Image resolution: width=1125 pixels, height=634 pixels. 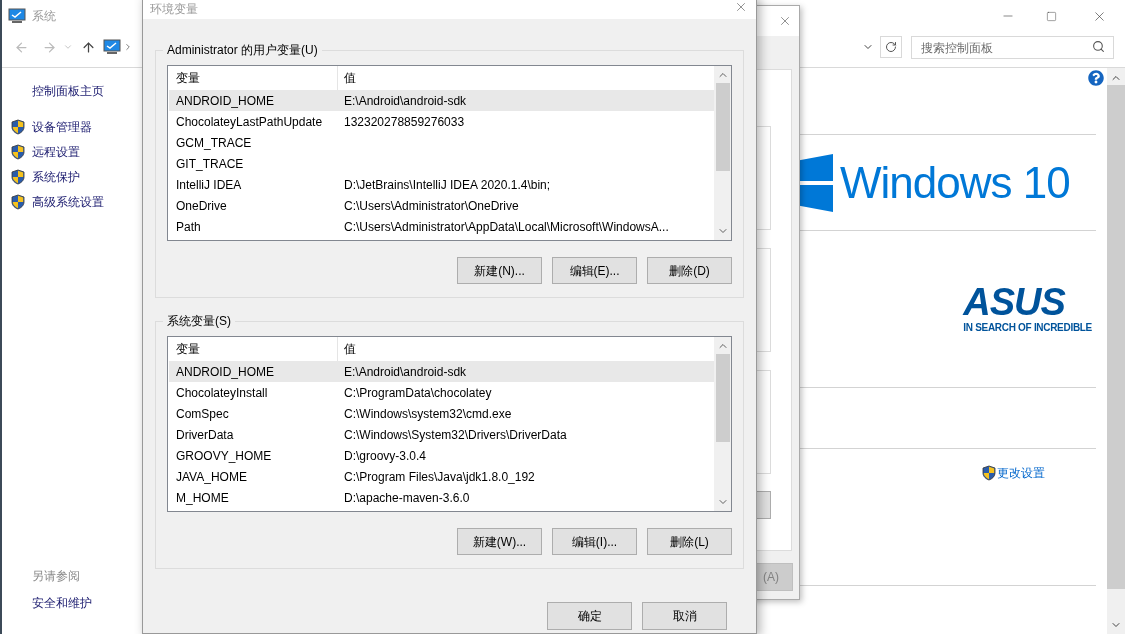 What do you see at coordinates (431, 206) in the screenshot?
I see `variable-value: C:\Users\Administrator\OneDrive` at bounding box center [431, 206].